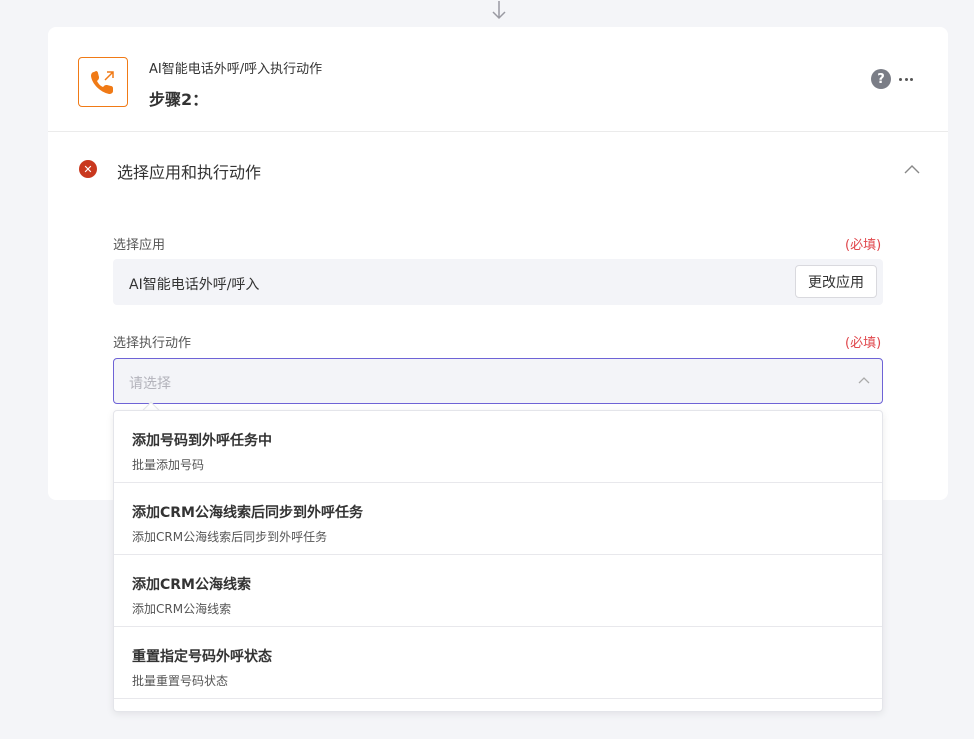 The image size is (974, 739). I want to click on select-action-required: (必填), so click(863, 343).